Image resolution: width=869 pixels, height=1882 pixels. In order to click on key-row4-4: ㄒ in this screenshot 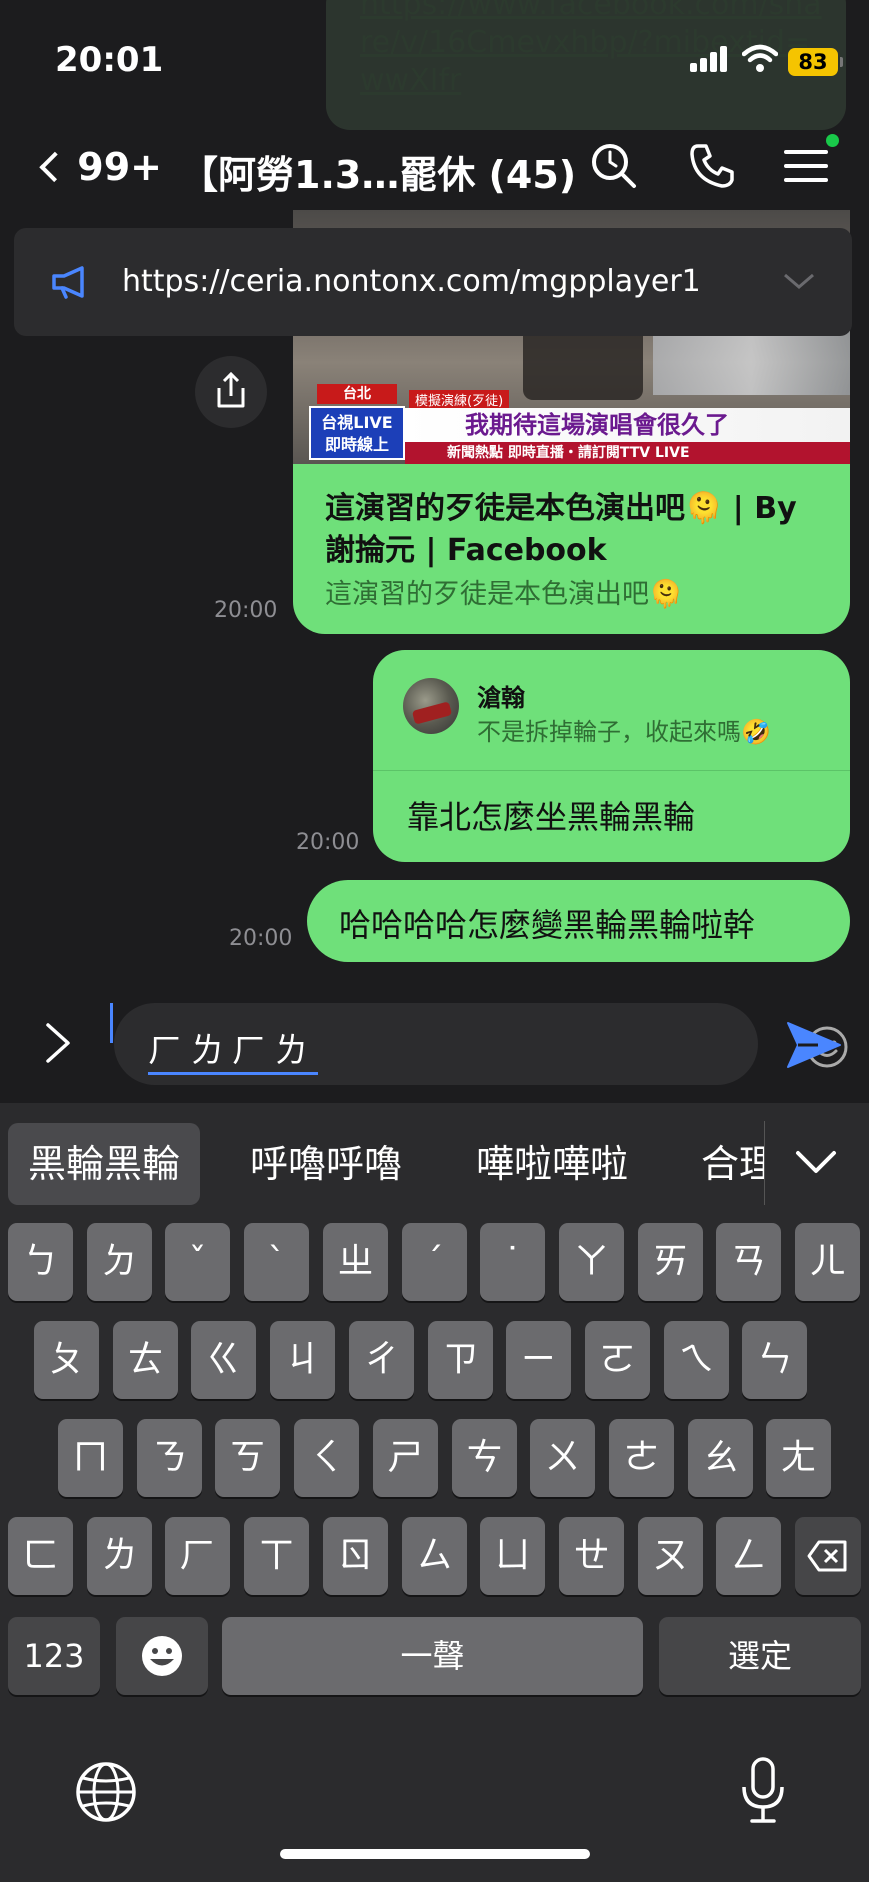, I will do `click(276, 1556)`.